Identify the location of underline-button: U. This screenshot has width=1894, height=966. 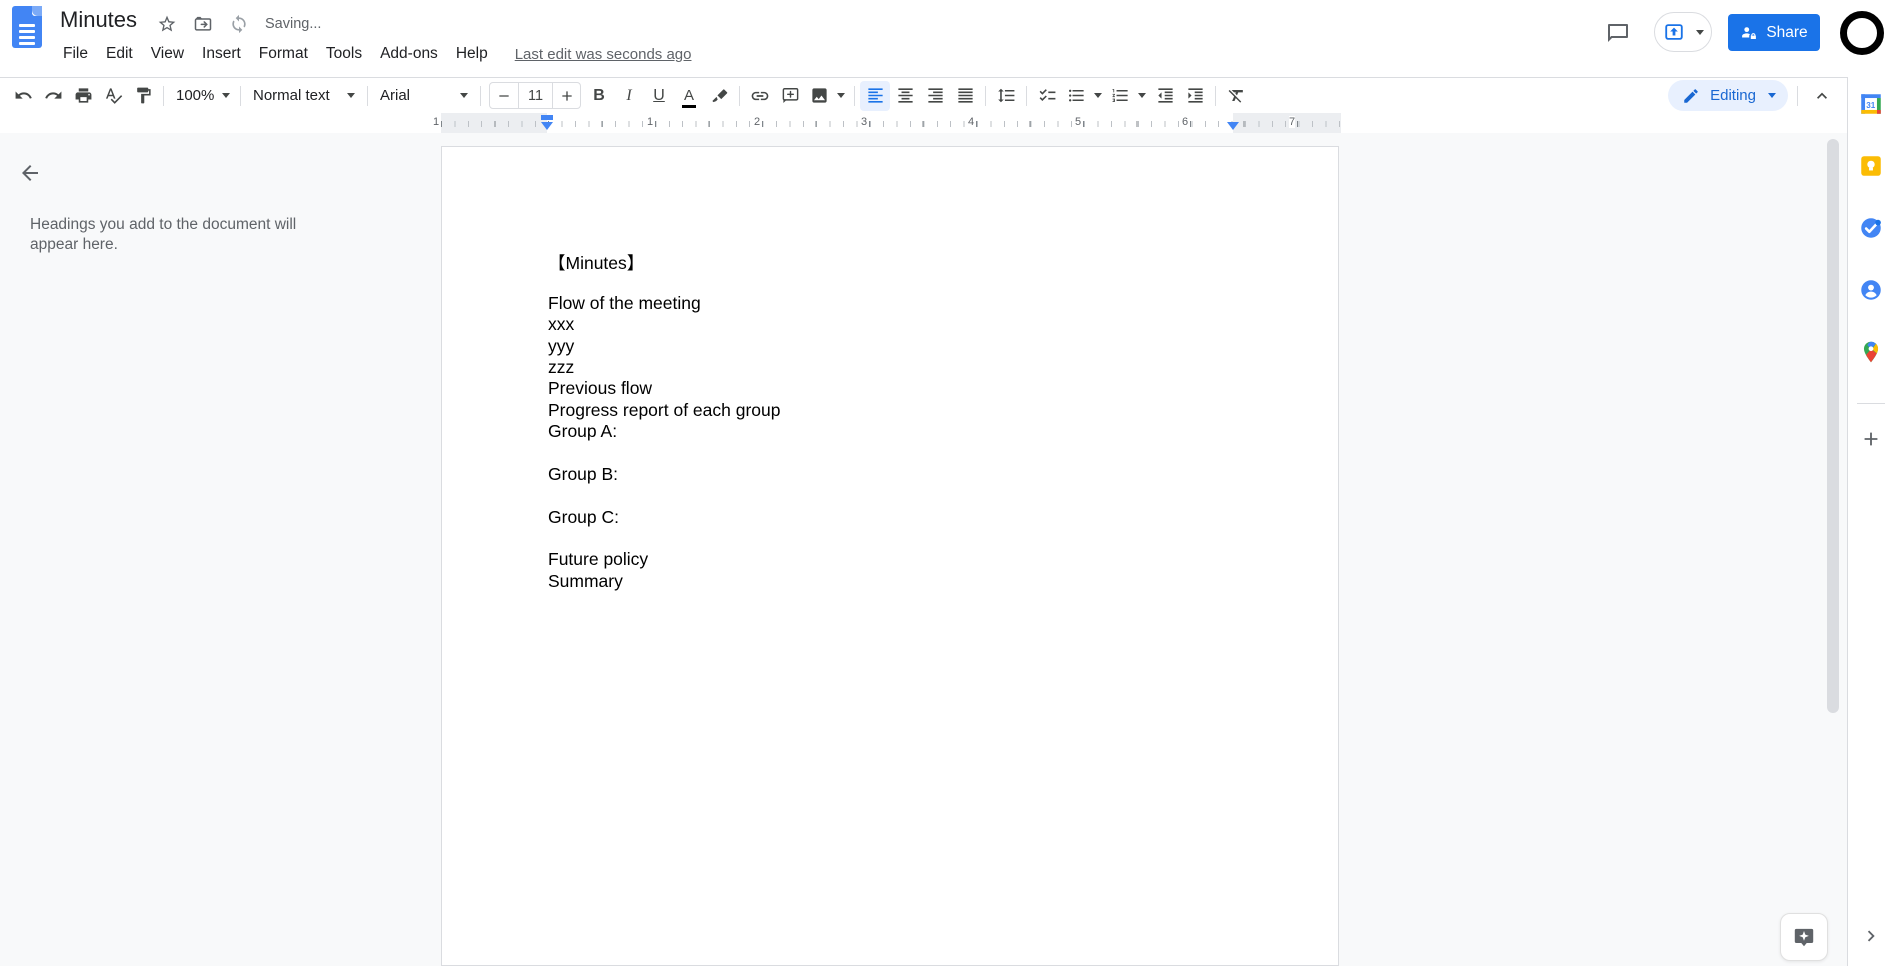
(659, 96).